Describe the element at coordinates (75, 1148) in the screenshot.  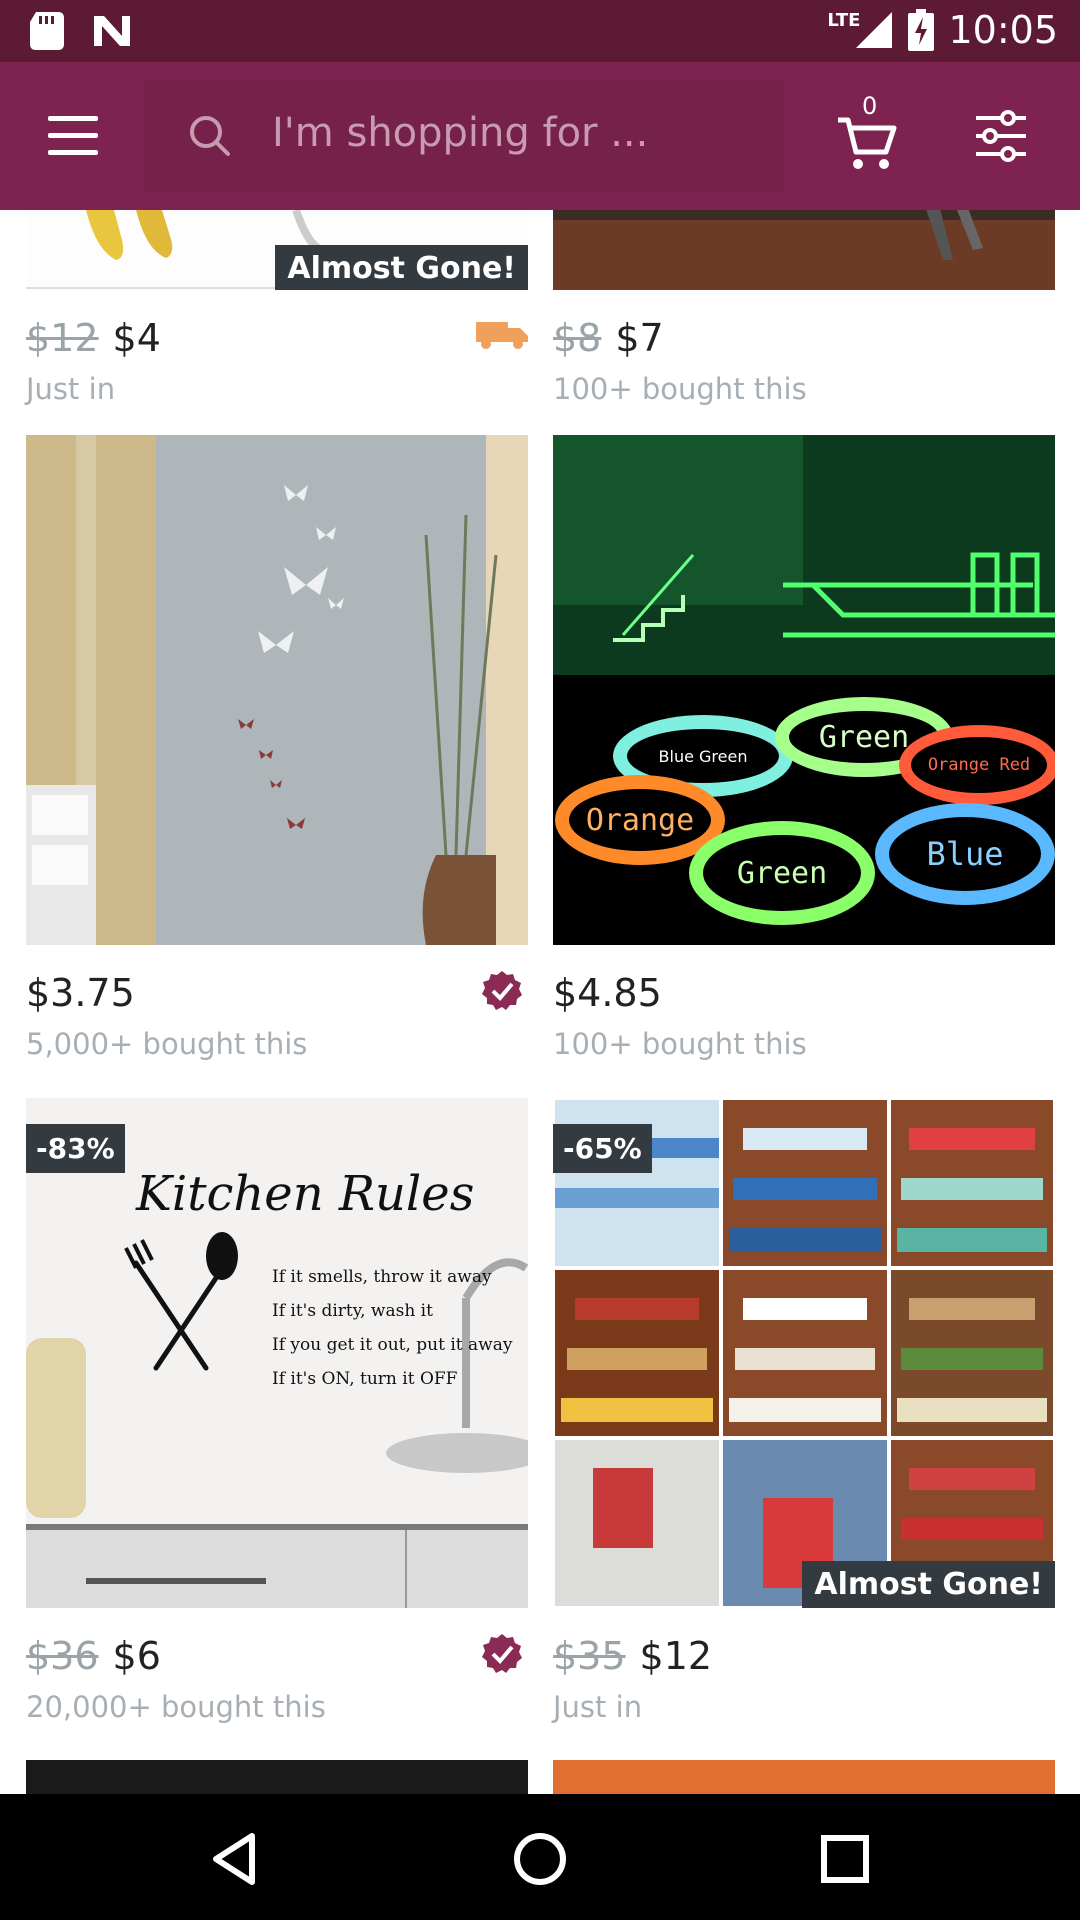
I see `discount-badge: -83%` at that location.